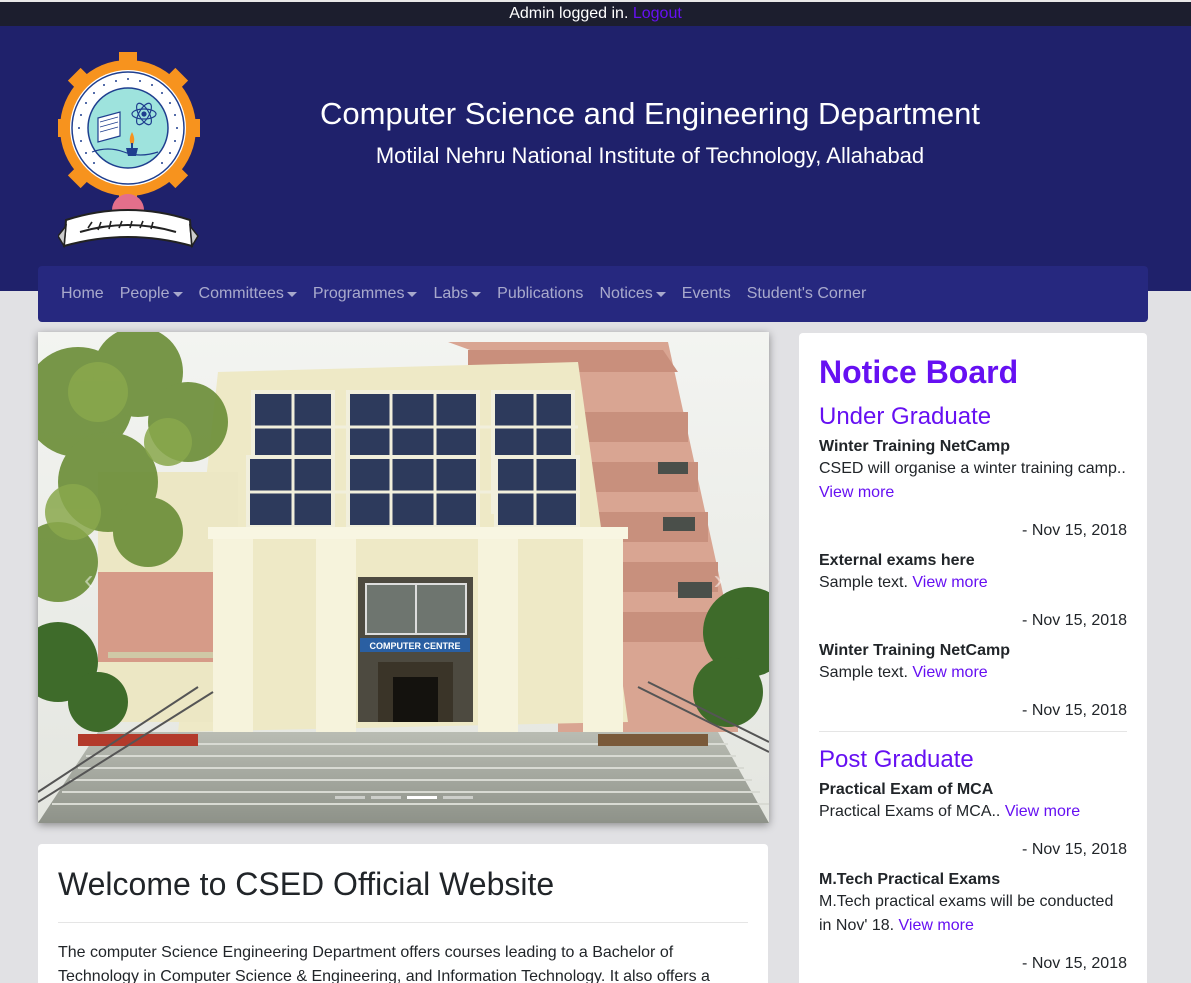  What do you see at coordinates (973, 417) in the screenshot?
I see `section-heading-ug: Under Graduate` at bounding box center [973, 417].